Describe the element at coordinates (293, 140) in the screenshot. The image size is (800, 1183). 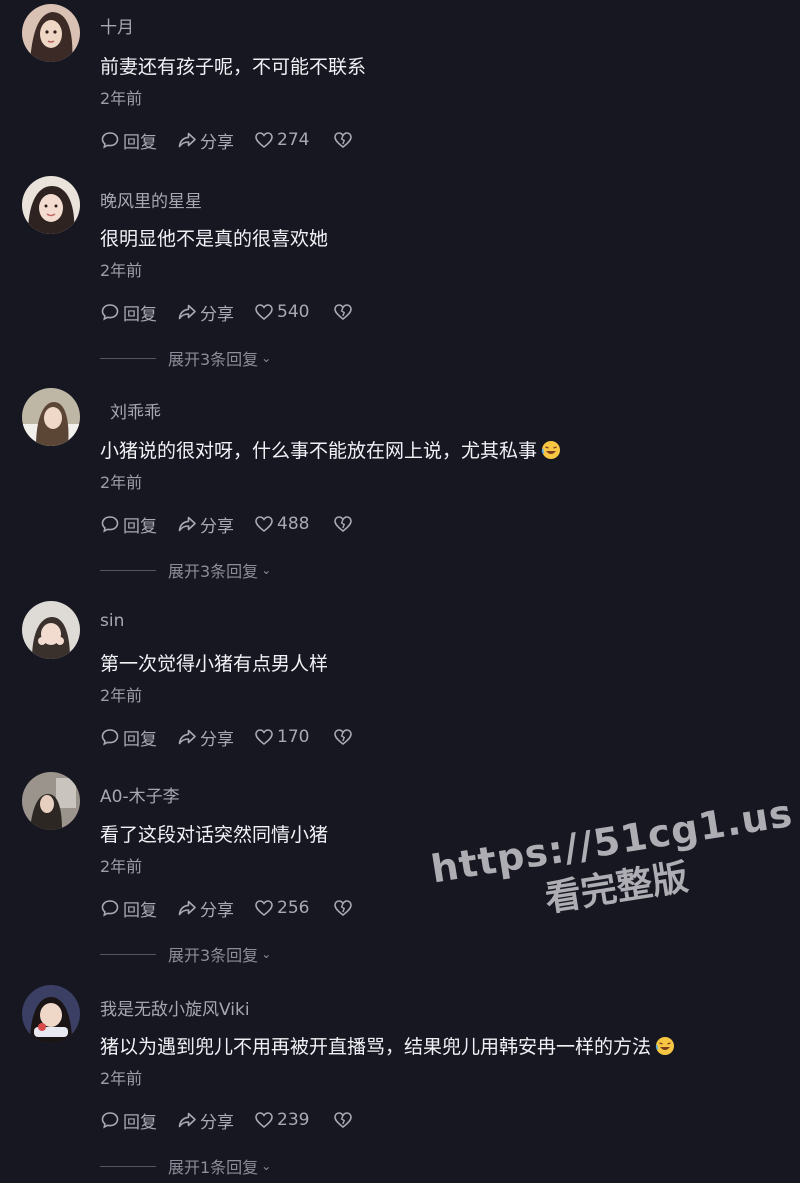
I see `like-count: 274` at that location.